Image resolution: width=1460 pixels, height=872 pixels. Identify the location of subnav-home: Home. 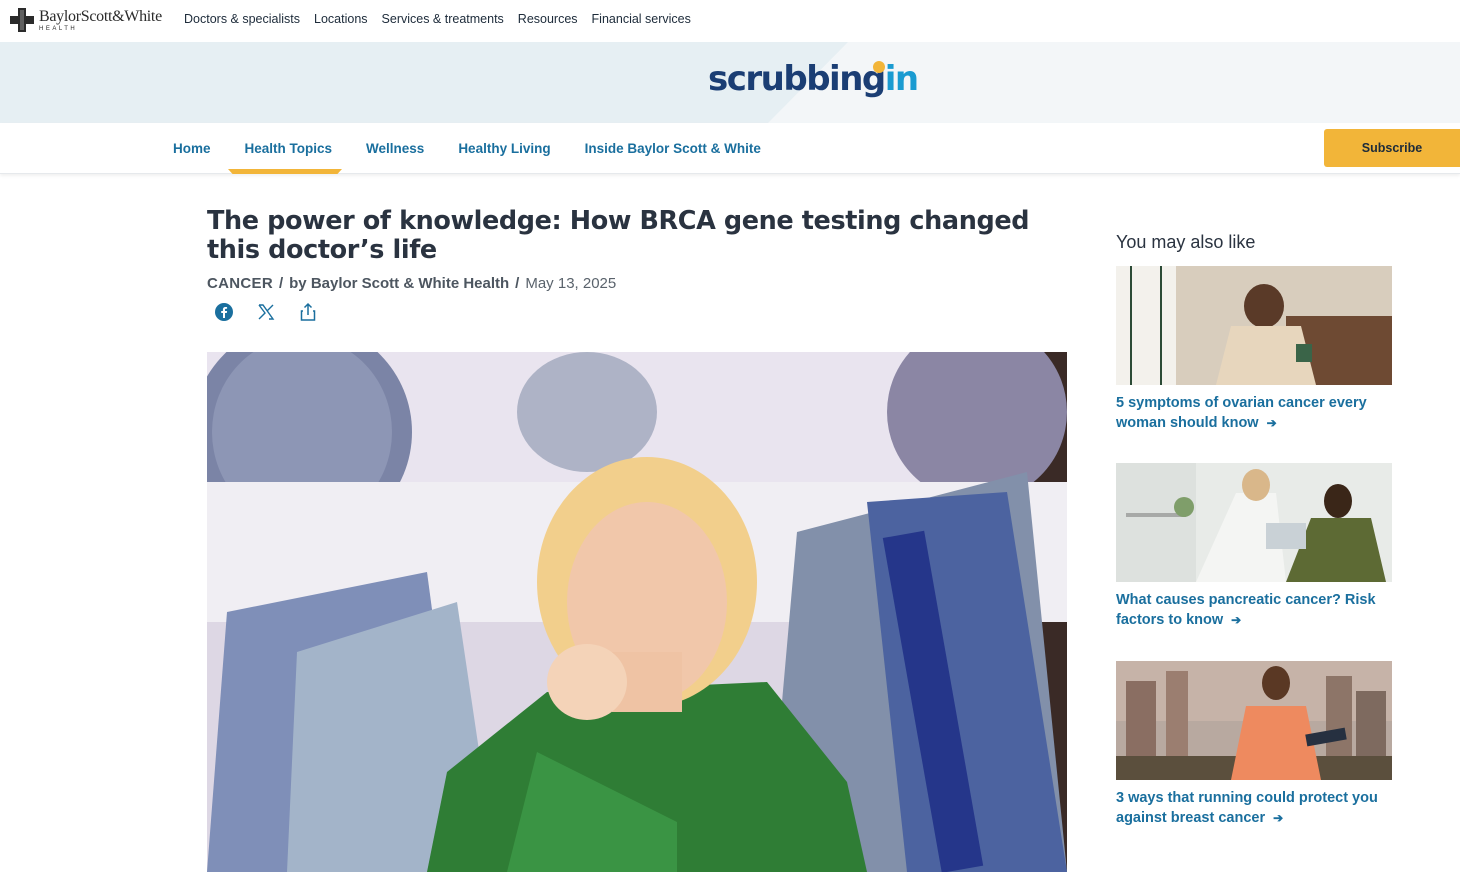
(192, 148).